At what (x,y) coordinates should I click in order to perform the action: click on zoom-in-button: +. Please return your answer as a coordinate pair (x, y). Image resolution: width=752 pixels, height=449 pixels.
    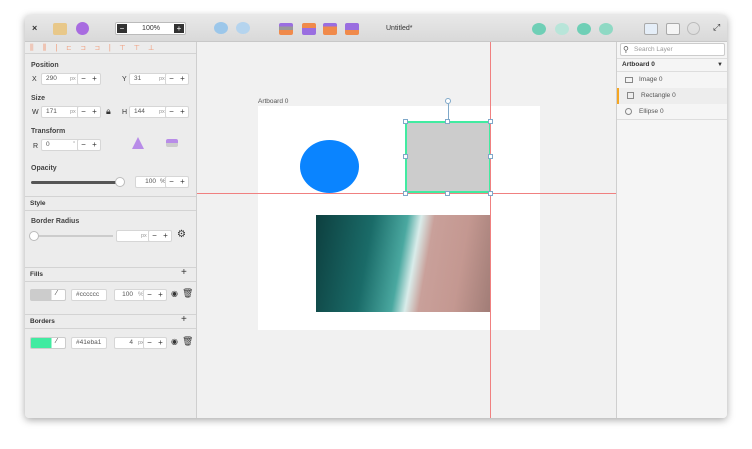
    Looking at the image, I should click on (179, 28).